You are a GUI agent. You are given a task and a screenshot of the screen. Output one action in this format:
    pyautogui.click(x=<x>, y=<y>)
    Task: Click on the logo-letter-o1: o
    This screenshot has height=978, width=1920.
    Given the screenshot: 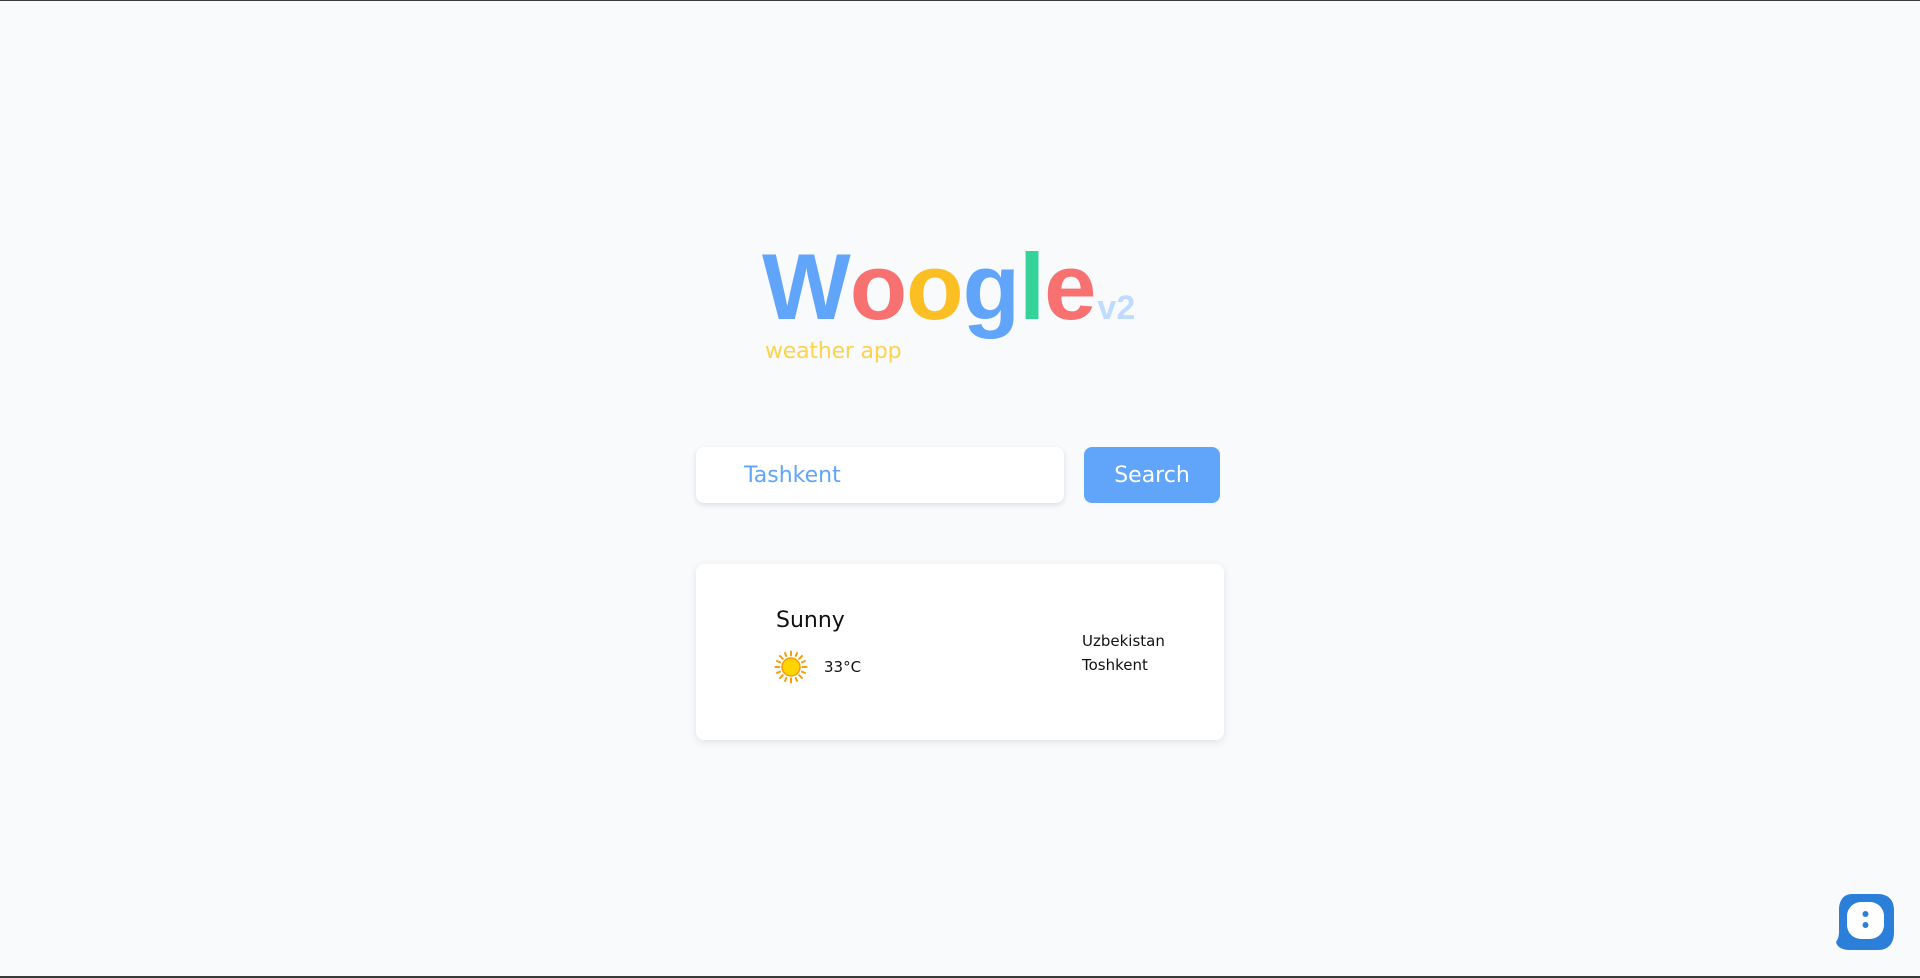 What is the action you would take?
    pyautogui.click(x=878, y=286)
    